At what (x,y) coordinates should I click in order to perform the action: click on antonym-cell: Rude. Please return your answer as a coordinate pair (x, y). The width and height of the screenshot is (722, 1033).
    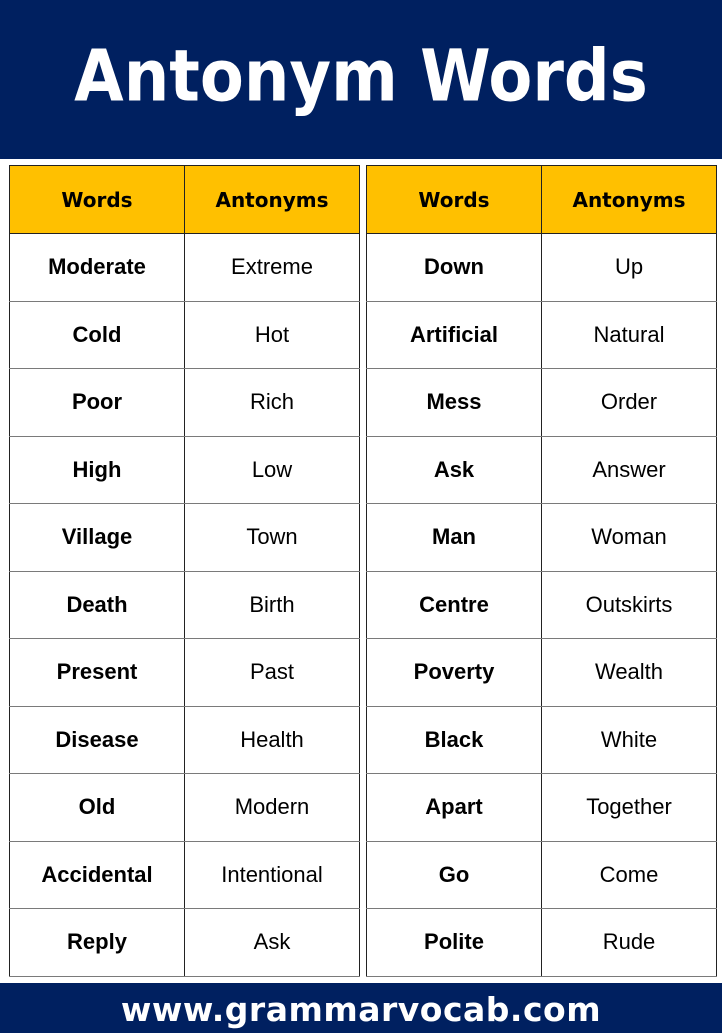
    Looking at the image, I should click on (629, 942).